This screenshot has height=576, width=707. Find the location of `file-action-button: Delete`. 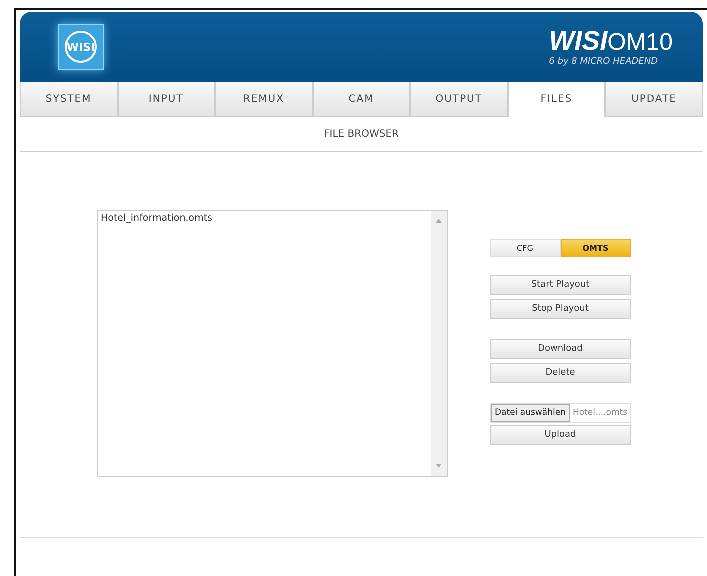

file-action-button: Delete is located at coordinates (560, 373).